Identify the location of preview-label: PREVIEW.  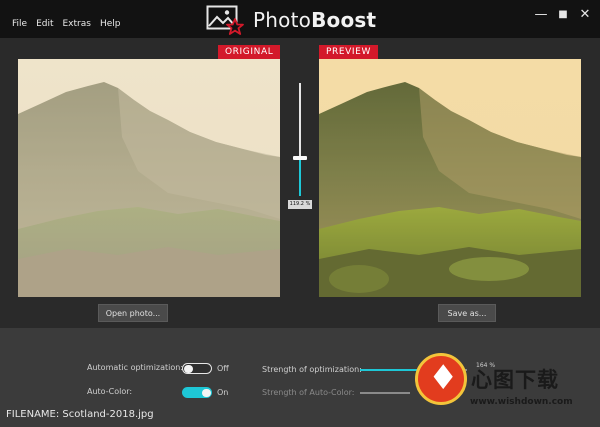
(348, 52).